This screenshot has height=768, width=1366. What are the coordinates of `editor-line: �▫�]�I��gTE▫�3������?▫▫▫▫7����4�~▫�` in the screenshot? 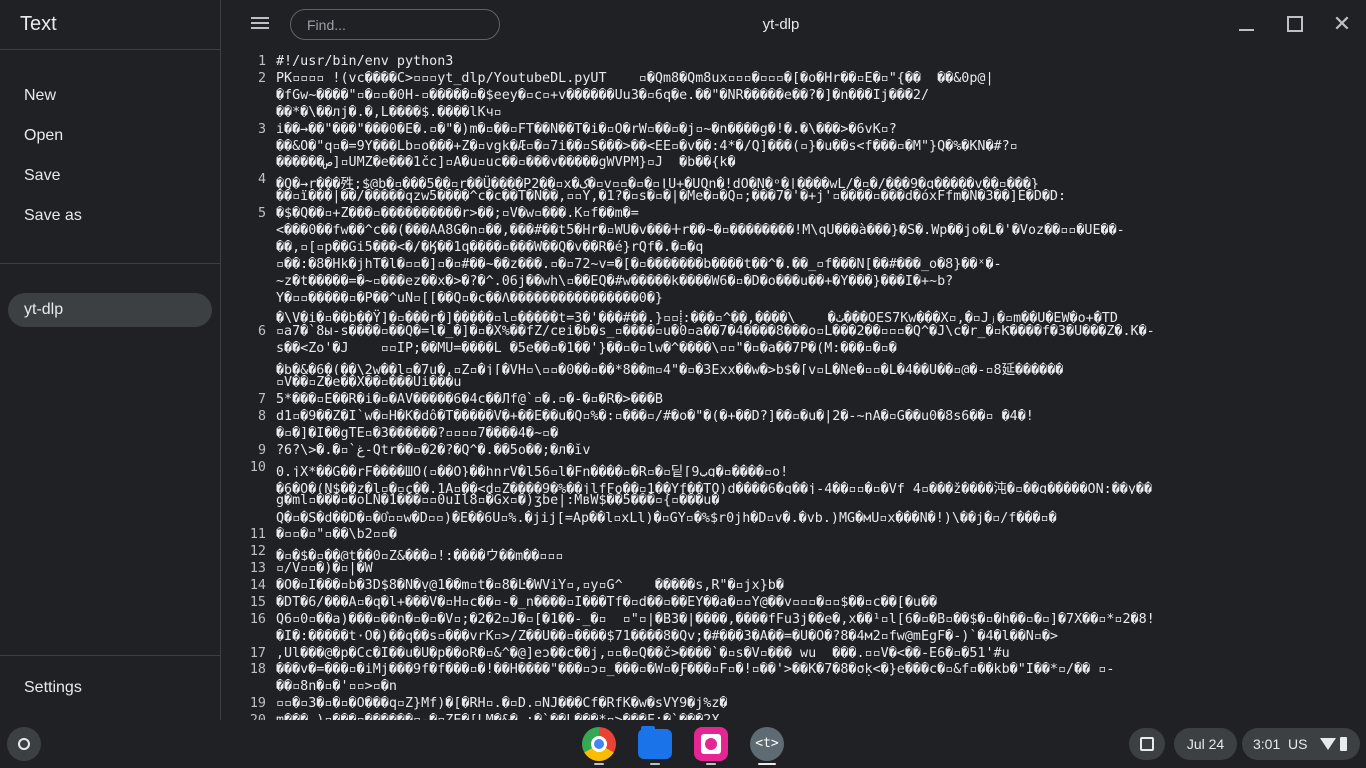 It's located at (794, 434).